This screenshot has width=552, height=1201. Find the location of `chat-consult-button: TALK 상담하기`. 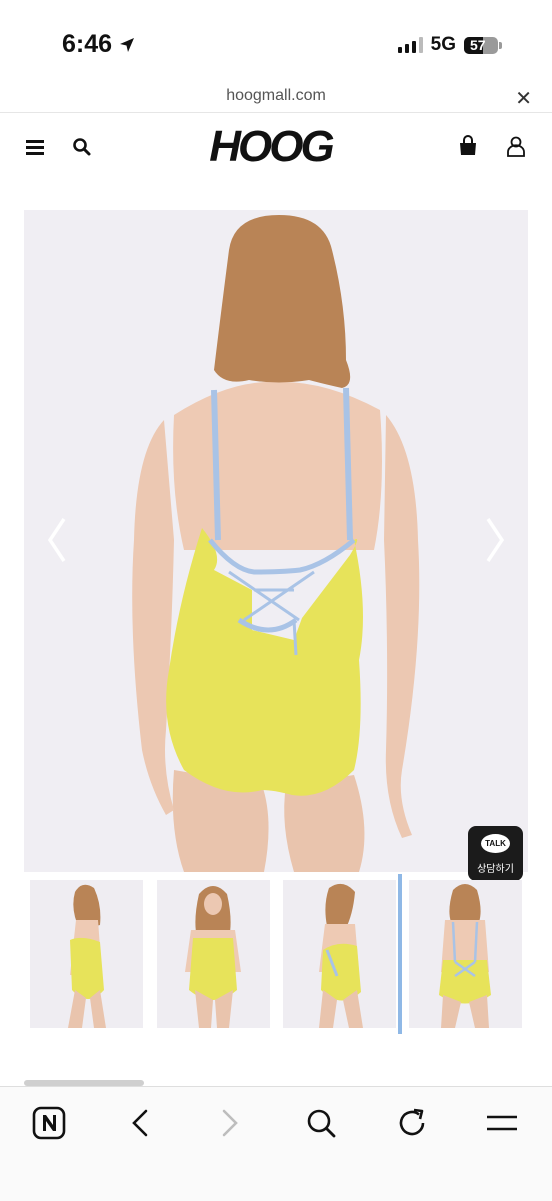

chat-consult-button: TALK 상담하기 is located at coordinates (495, 853).